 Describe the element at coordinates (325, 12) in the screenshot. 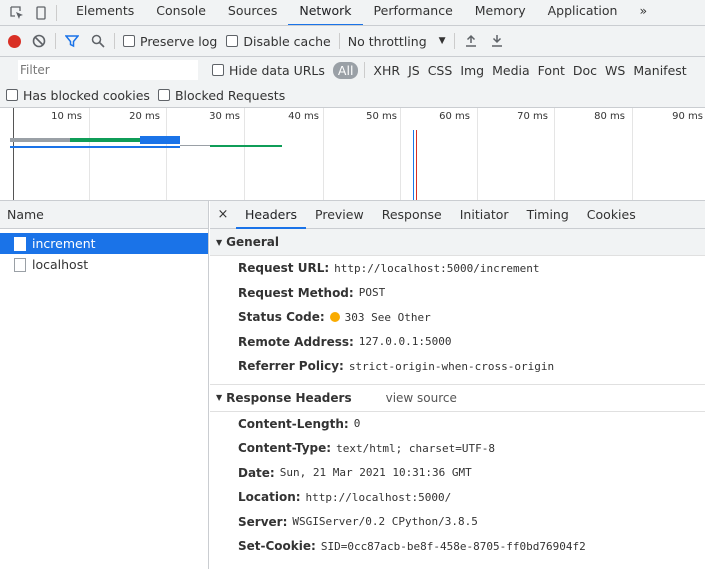

I see `tab-network: Network` at that location.